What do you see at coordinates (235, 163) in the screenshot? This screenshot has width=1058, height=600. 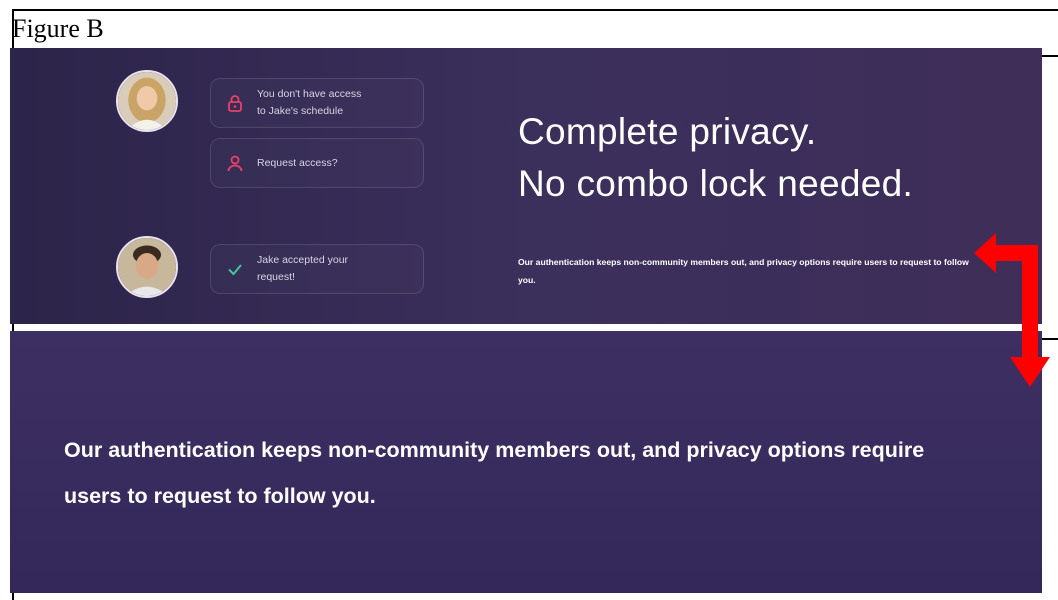 I see `user-icon` at bounding box center [235, 163].